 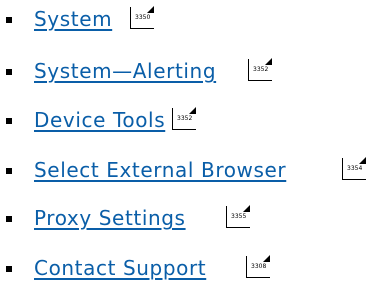 I want to click on page-reference-icon: 3308, so click(x=258, y=266).